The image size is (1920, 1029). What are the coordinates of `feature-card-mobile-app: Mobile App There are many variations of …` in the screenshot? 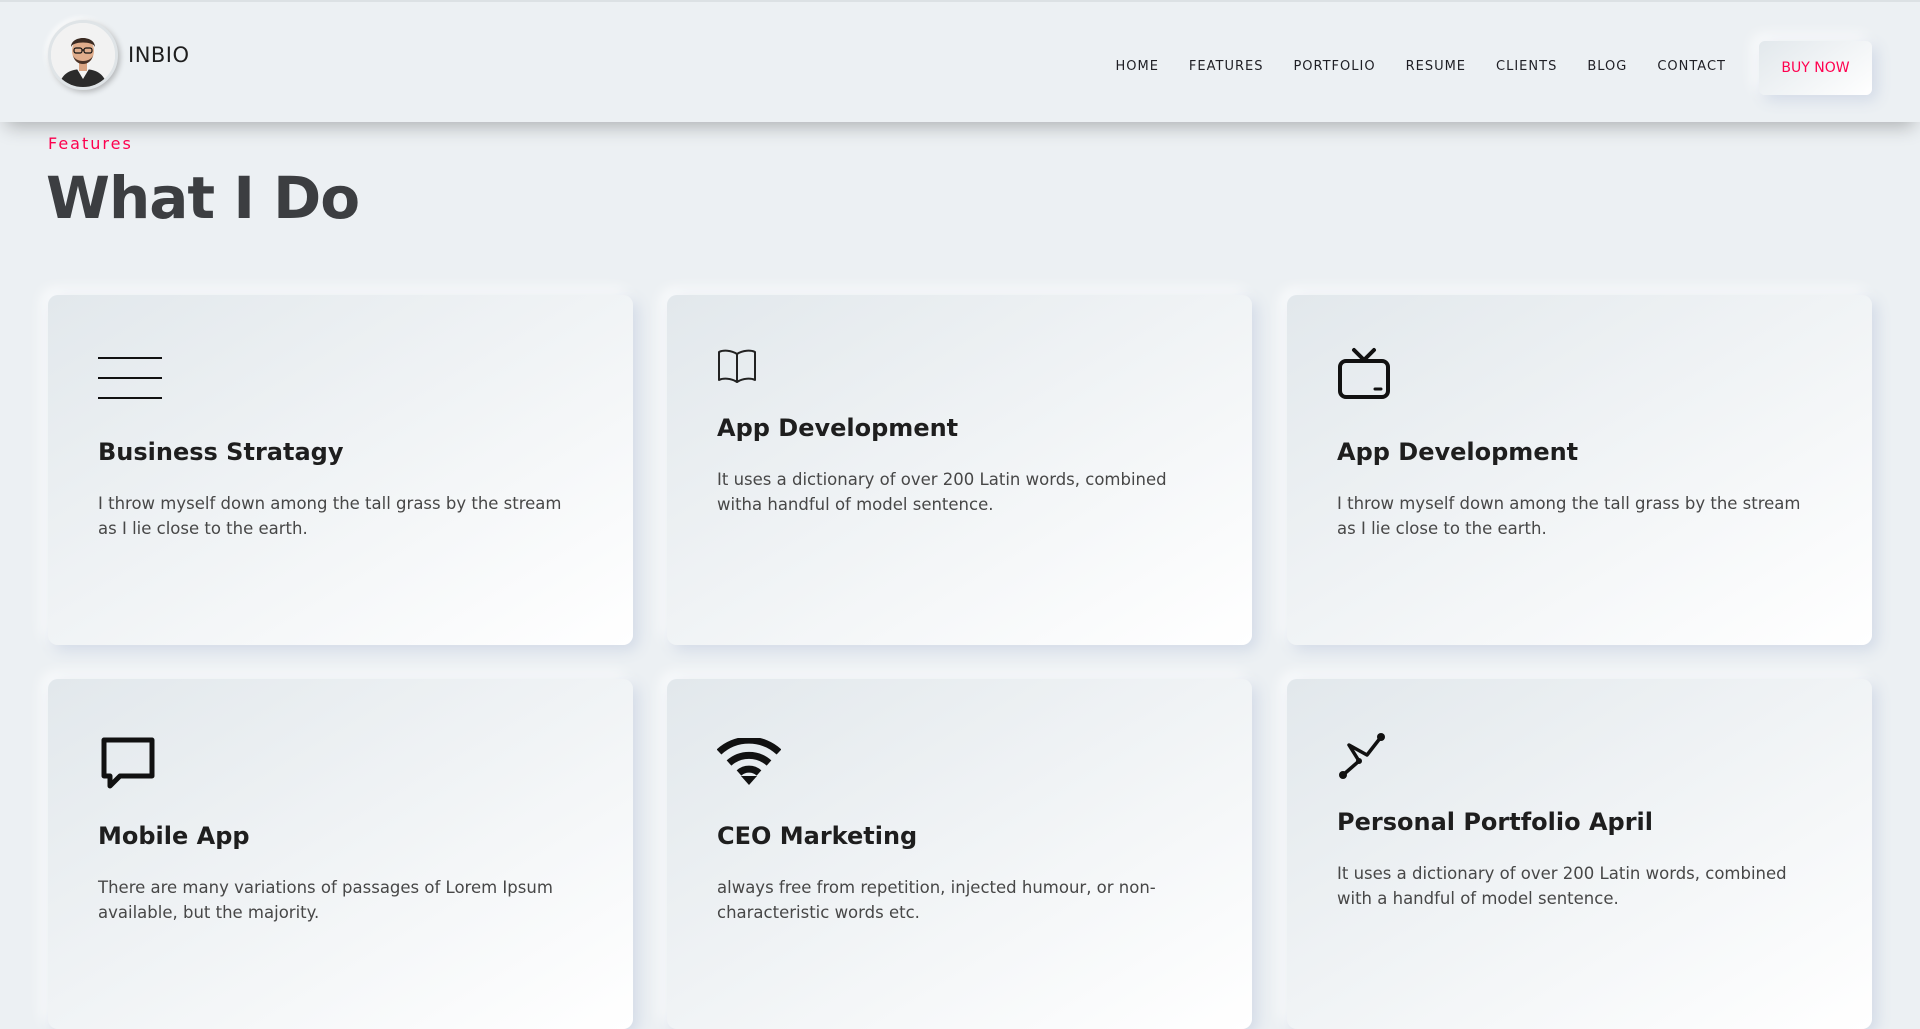 It's located at (340, 854).